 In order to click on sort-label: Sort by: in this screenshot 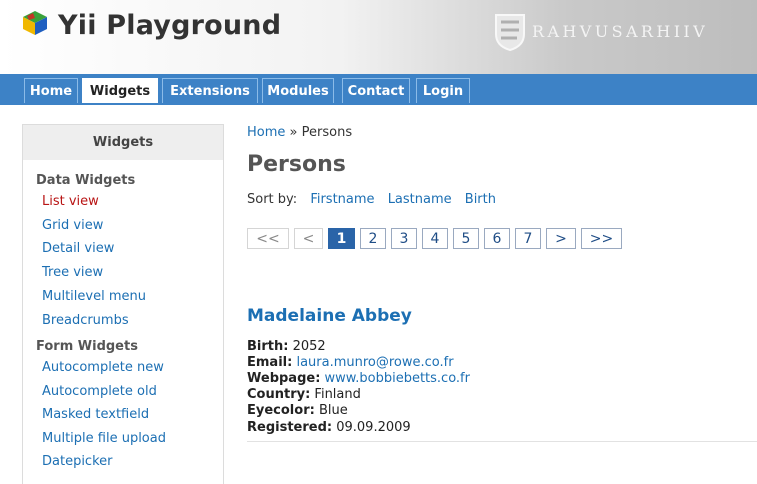, I will do `click(272, 199)`.